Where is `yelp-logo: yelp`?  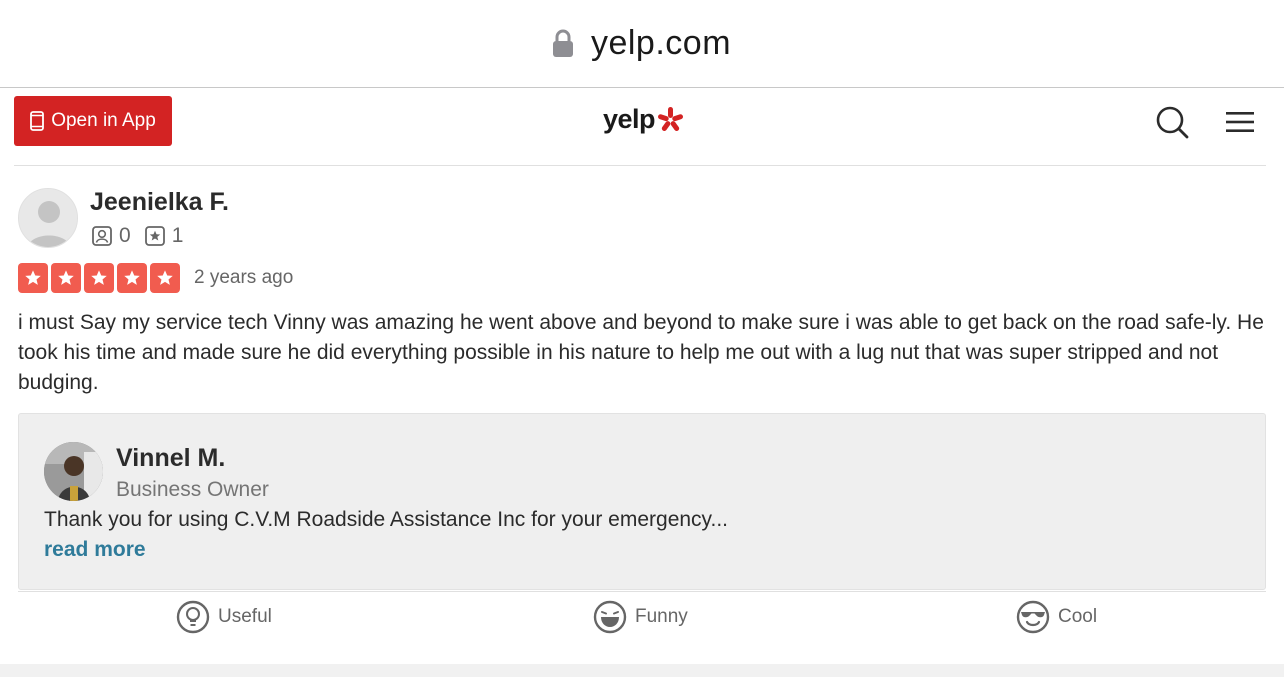 yelp-logo: yelp is located at coordinates (643, 119).